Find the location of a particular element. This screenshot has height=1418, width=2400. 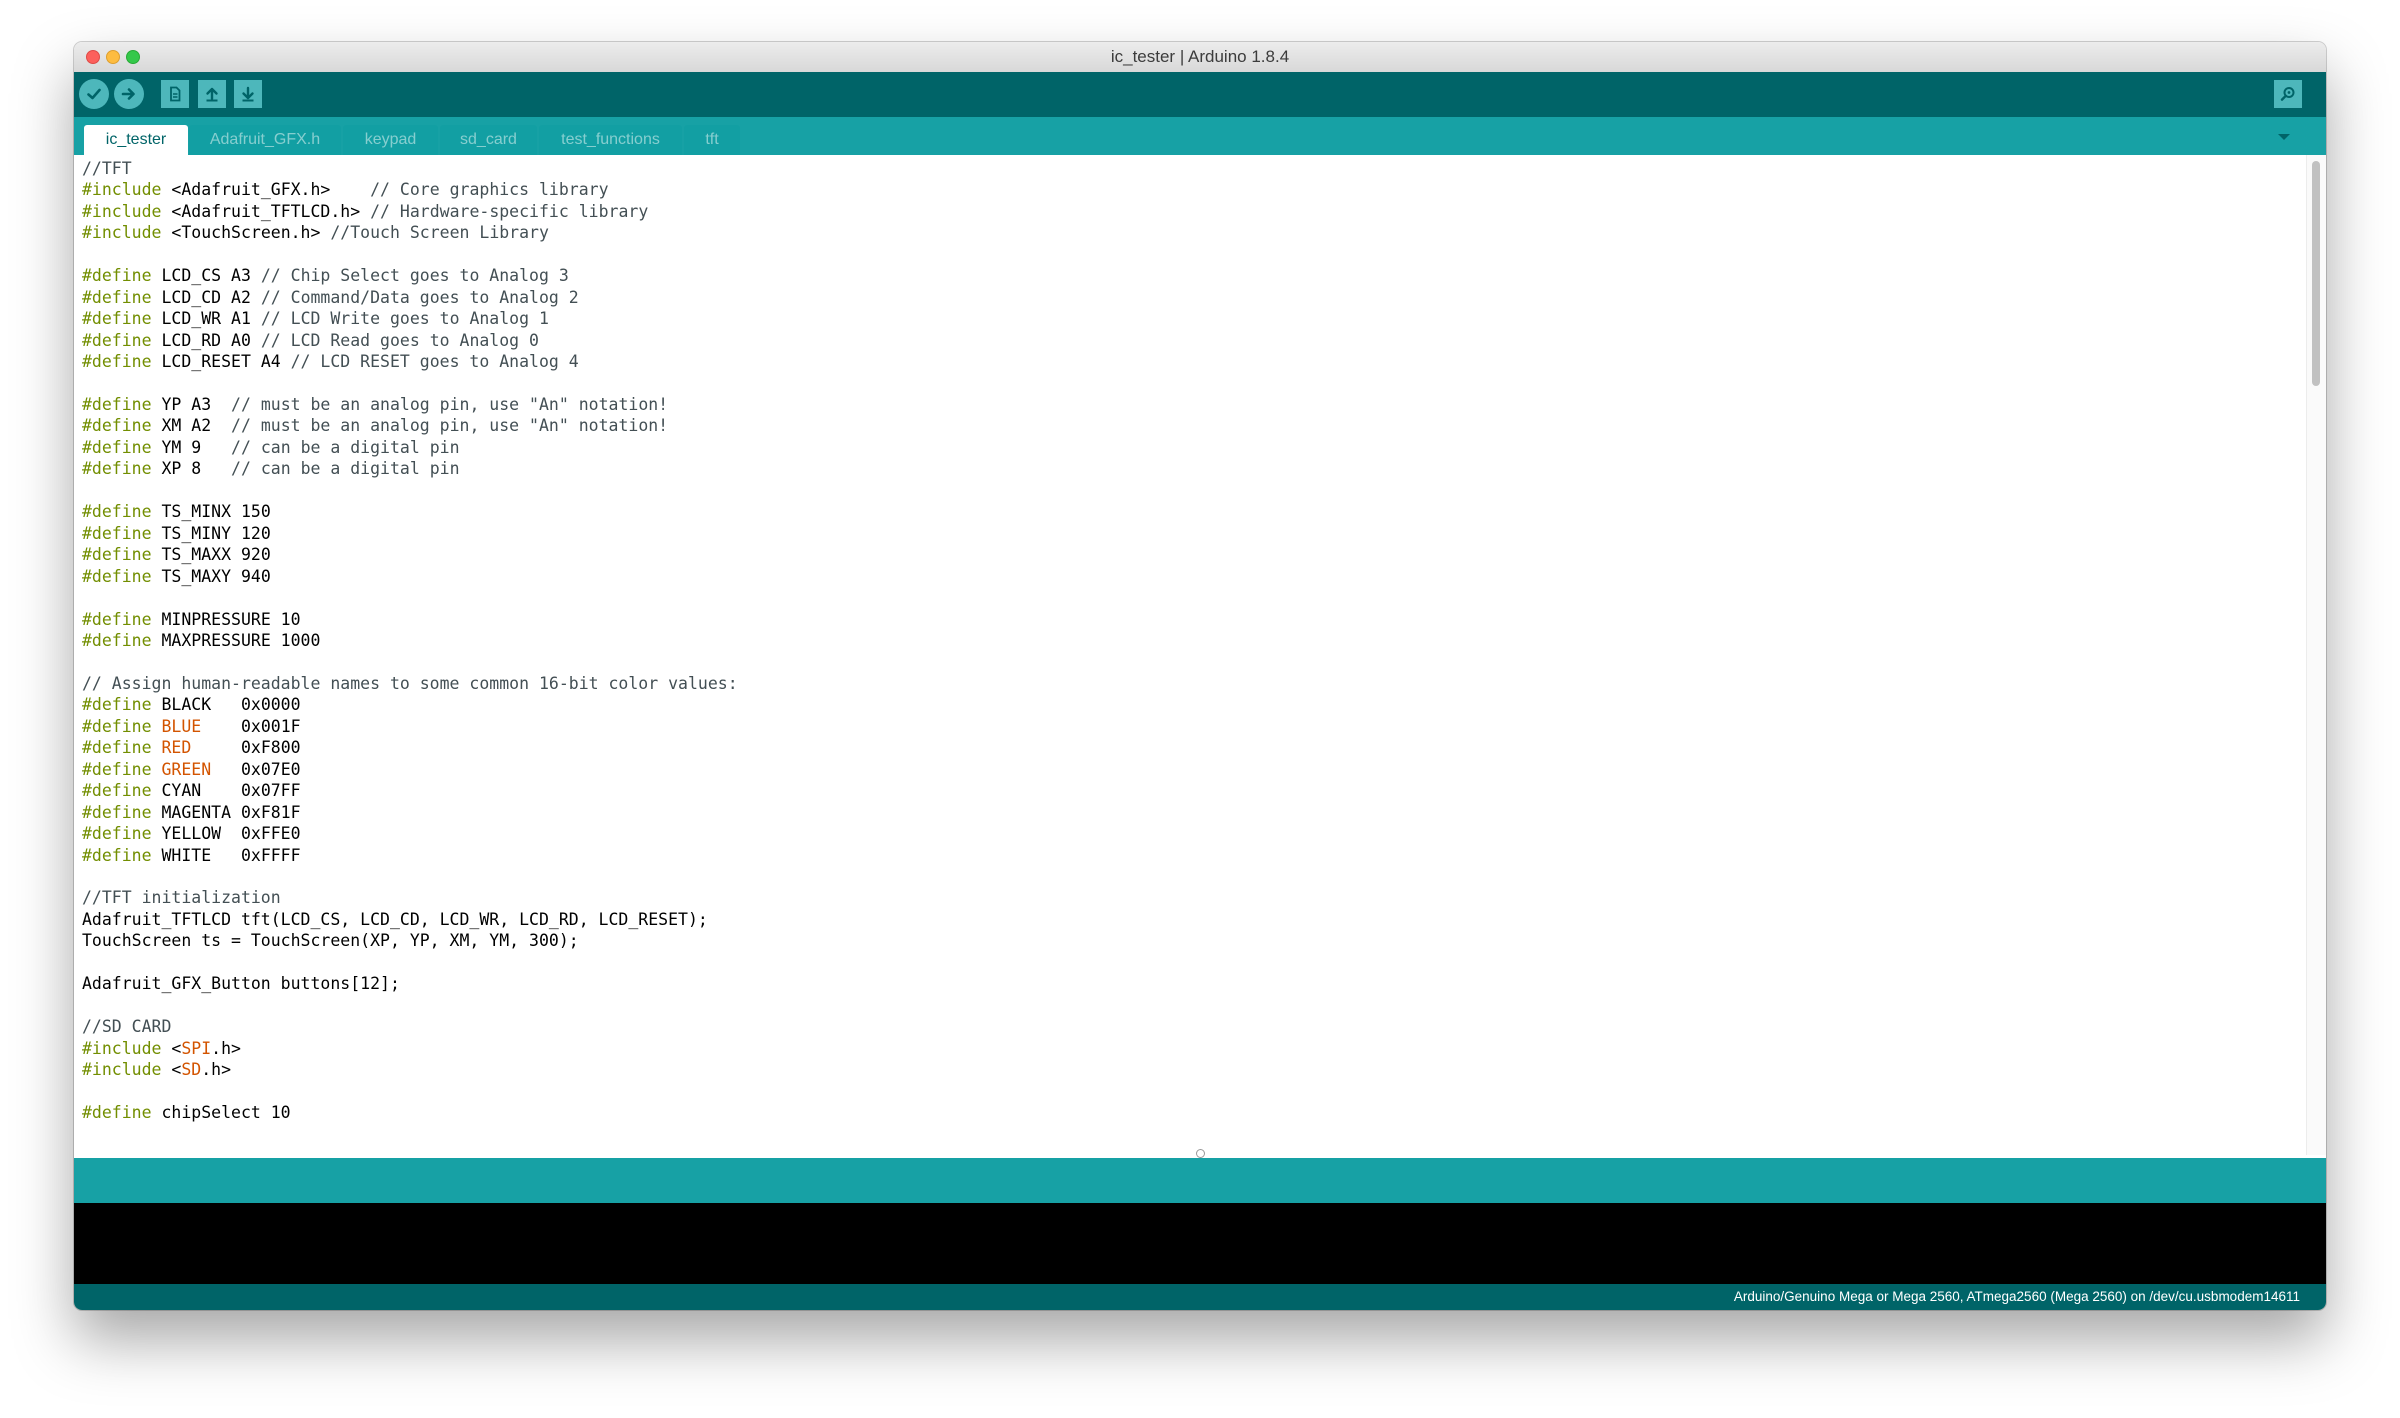

code-line: #define MINPRESSURE 10 is located at coordinates (410, 619).